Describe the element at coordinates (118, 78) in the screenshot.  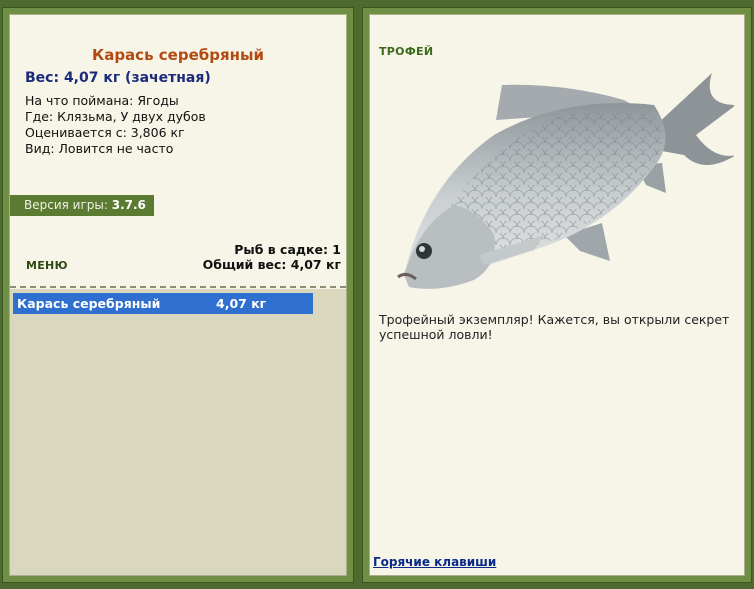
I see `fish-weight: Вес: 4,07 кг (зачетная)` at that location.